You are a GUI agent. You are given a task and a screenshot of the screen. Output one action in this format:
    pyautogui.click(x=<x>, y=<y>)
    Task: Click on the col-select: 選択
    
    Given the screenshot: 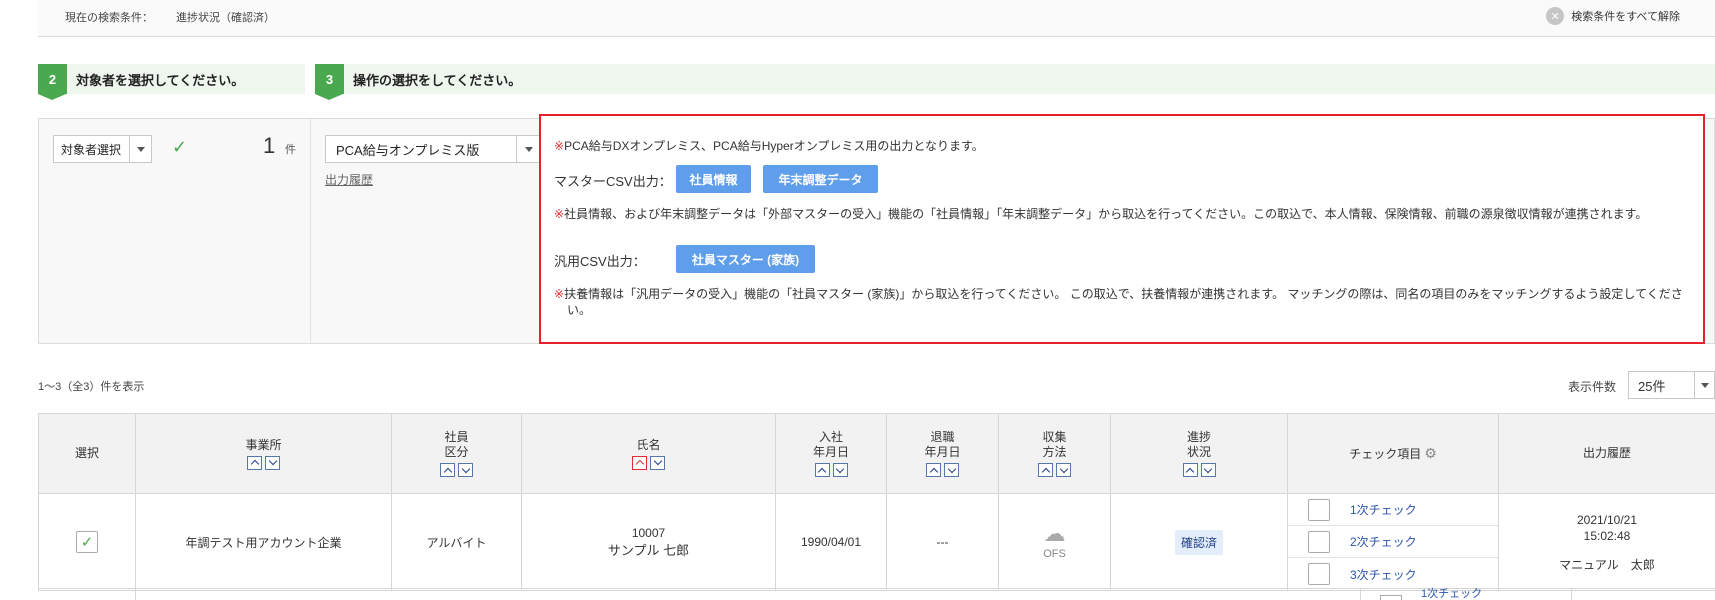 What is the action you would take?
    pyautogui.click(x=87, y=453)
    